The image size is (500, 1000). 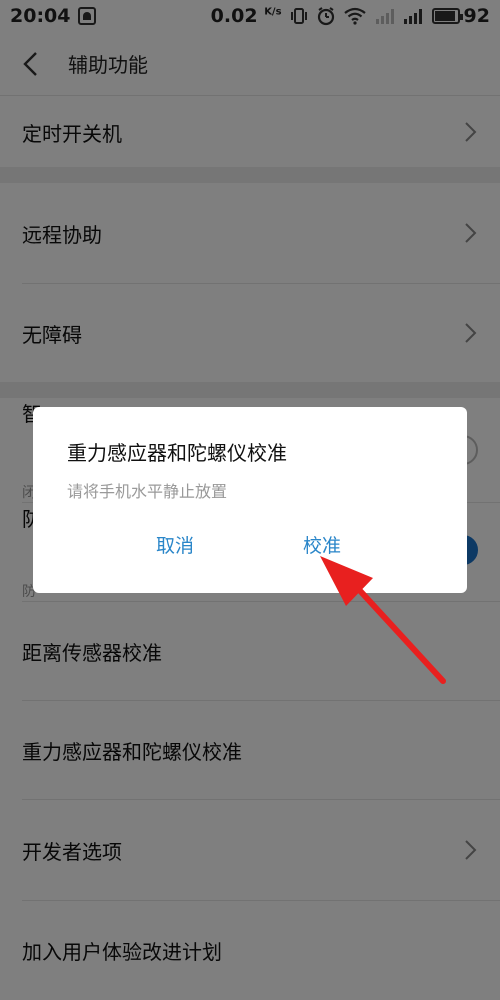 I want to click on dialog-message: 请将手机水平静止放置, so click(x=147, y=491).